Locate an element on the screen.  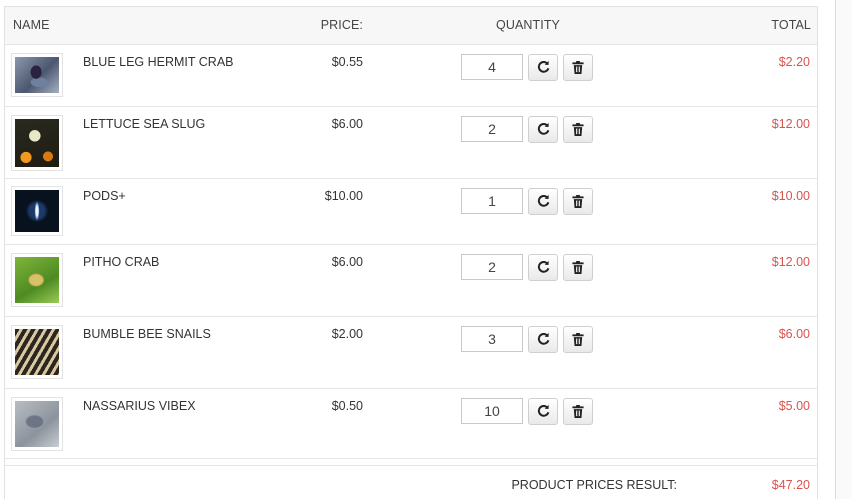
table-row: LETTUCE SEA SLUG $6.00 2 $12.00 is located at coordinates (411, 142).